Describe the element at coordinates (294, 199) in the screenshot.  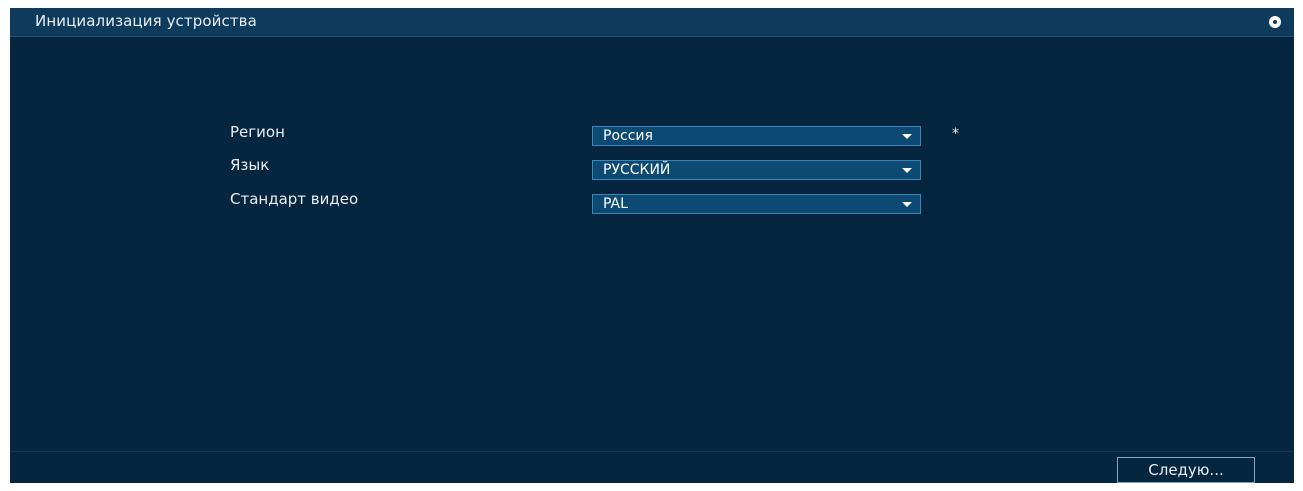
I see `video-standard-label: Стандарт видео` at that location.